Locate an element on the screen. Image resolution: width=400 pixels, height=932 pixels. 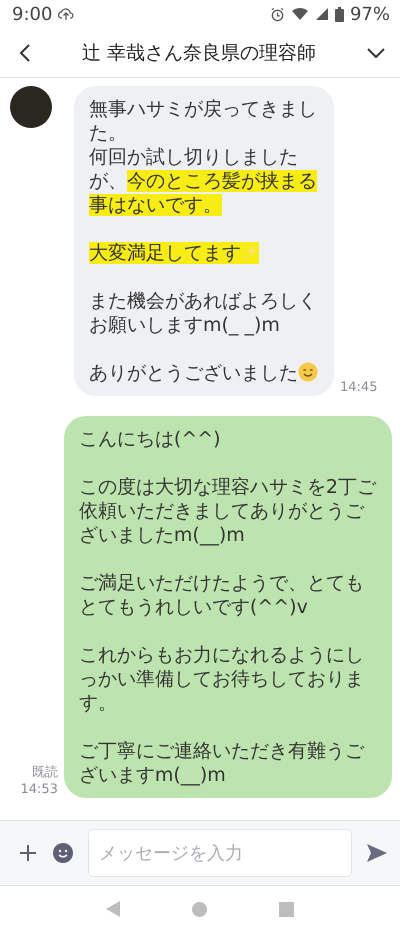
emoji-button is located at coordinates (63, 853).